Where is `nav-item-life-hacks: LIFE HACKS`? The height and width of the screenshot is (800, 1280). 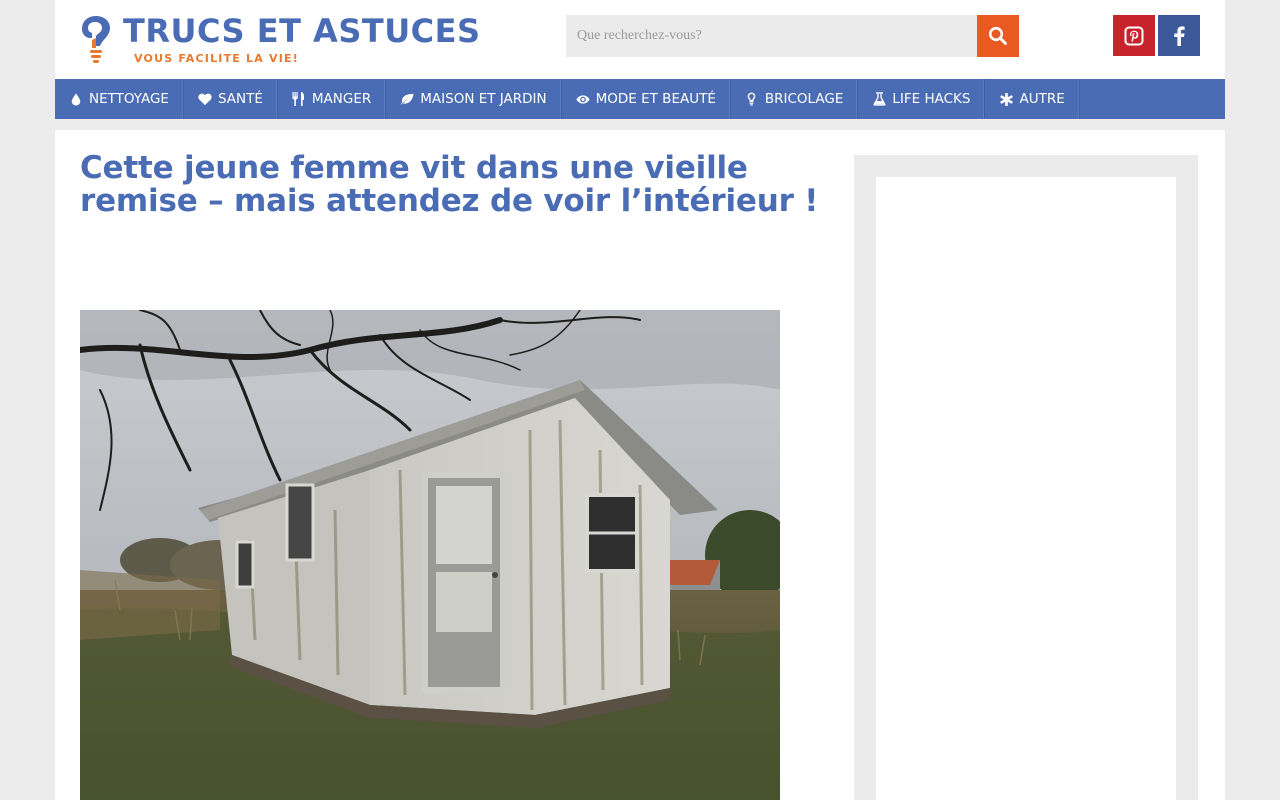
nav-item-life-hacks: LIFE HACKS is located at coordinates (922, 99).